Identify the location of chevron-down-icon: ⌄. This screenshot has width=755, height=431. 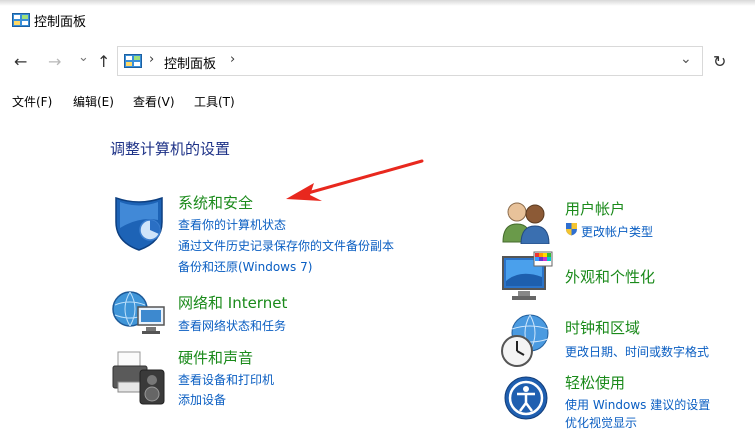
(686, 59).